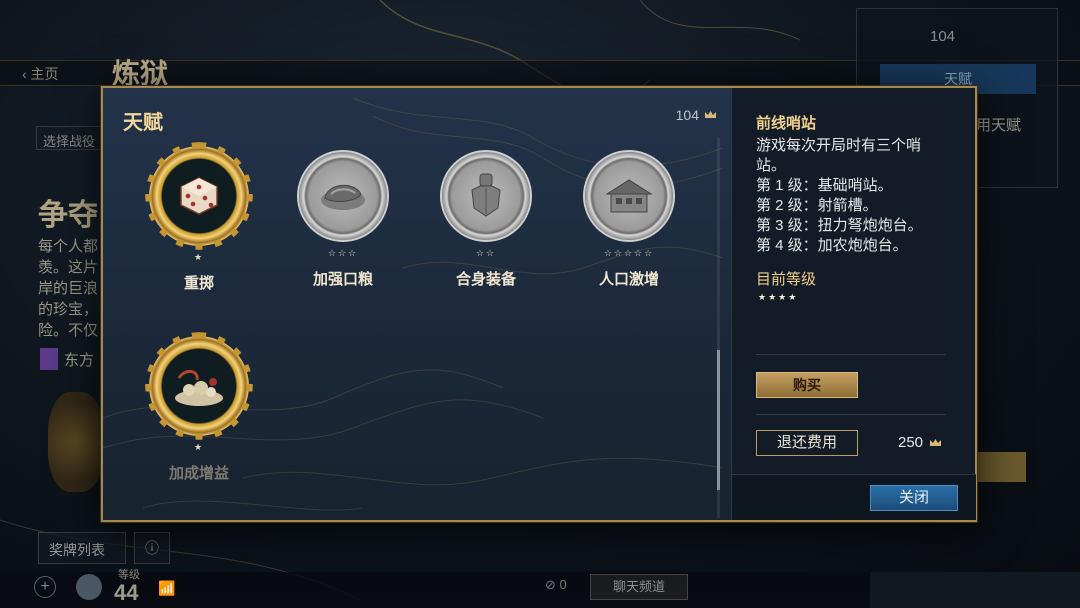  I want to click on dice-icon, so click(199, 196).